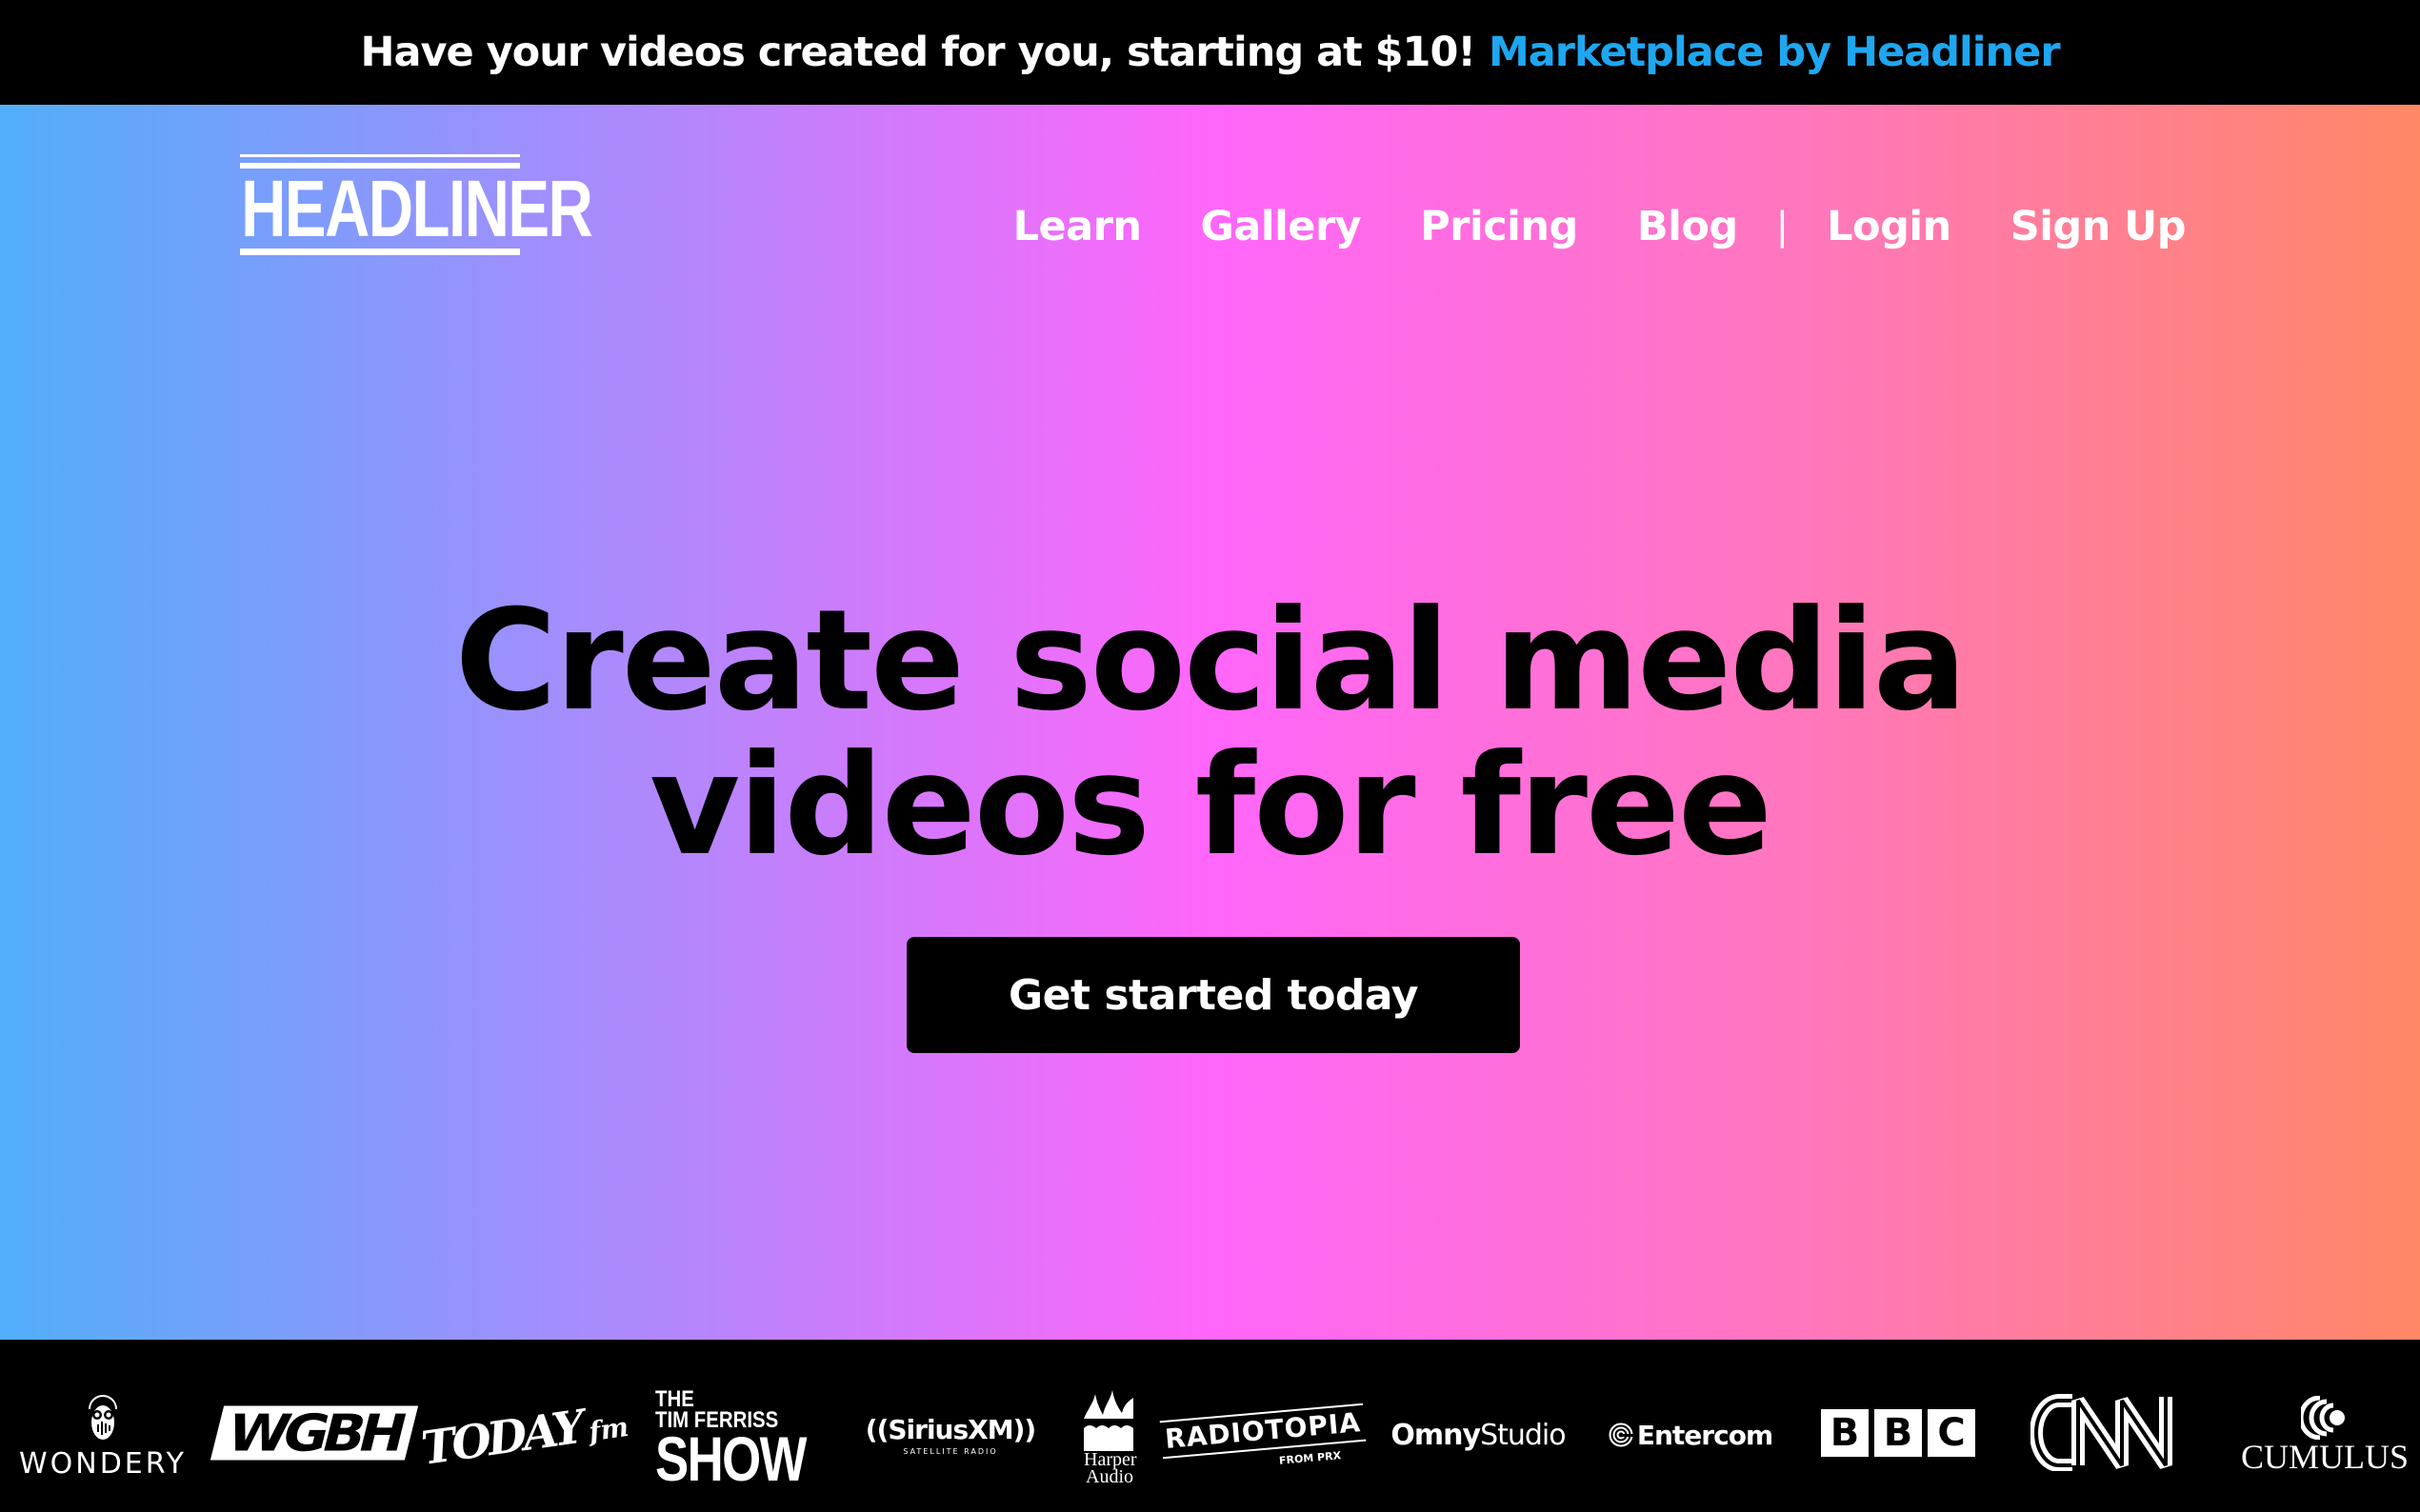 The image size is (2420, 1512). Describe the element at coordinates (2323, 1418) in the screenshot. I see `cumulus-arcs-icon` at that location.